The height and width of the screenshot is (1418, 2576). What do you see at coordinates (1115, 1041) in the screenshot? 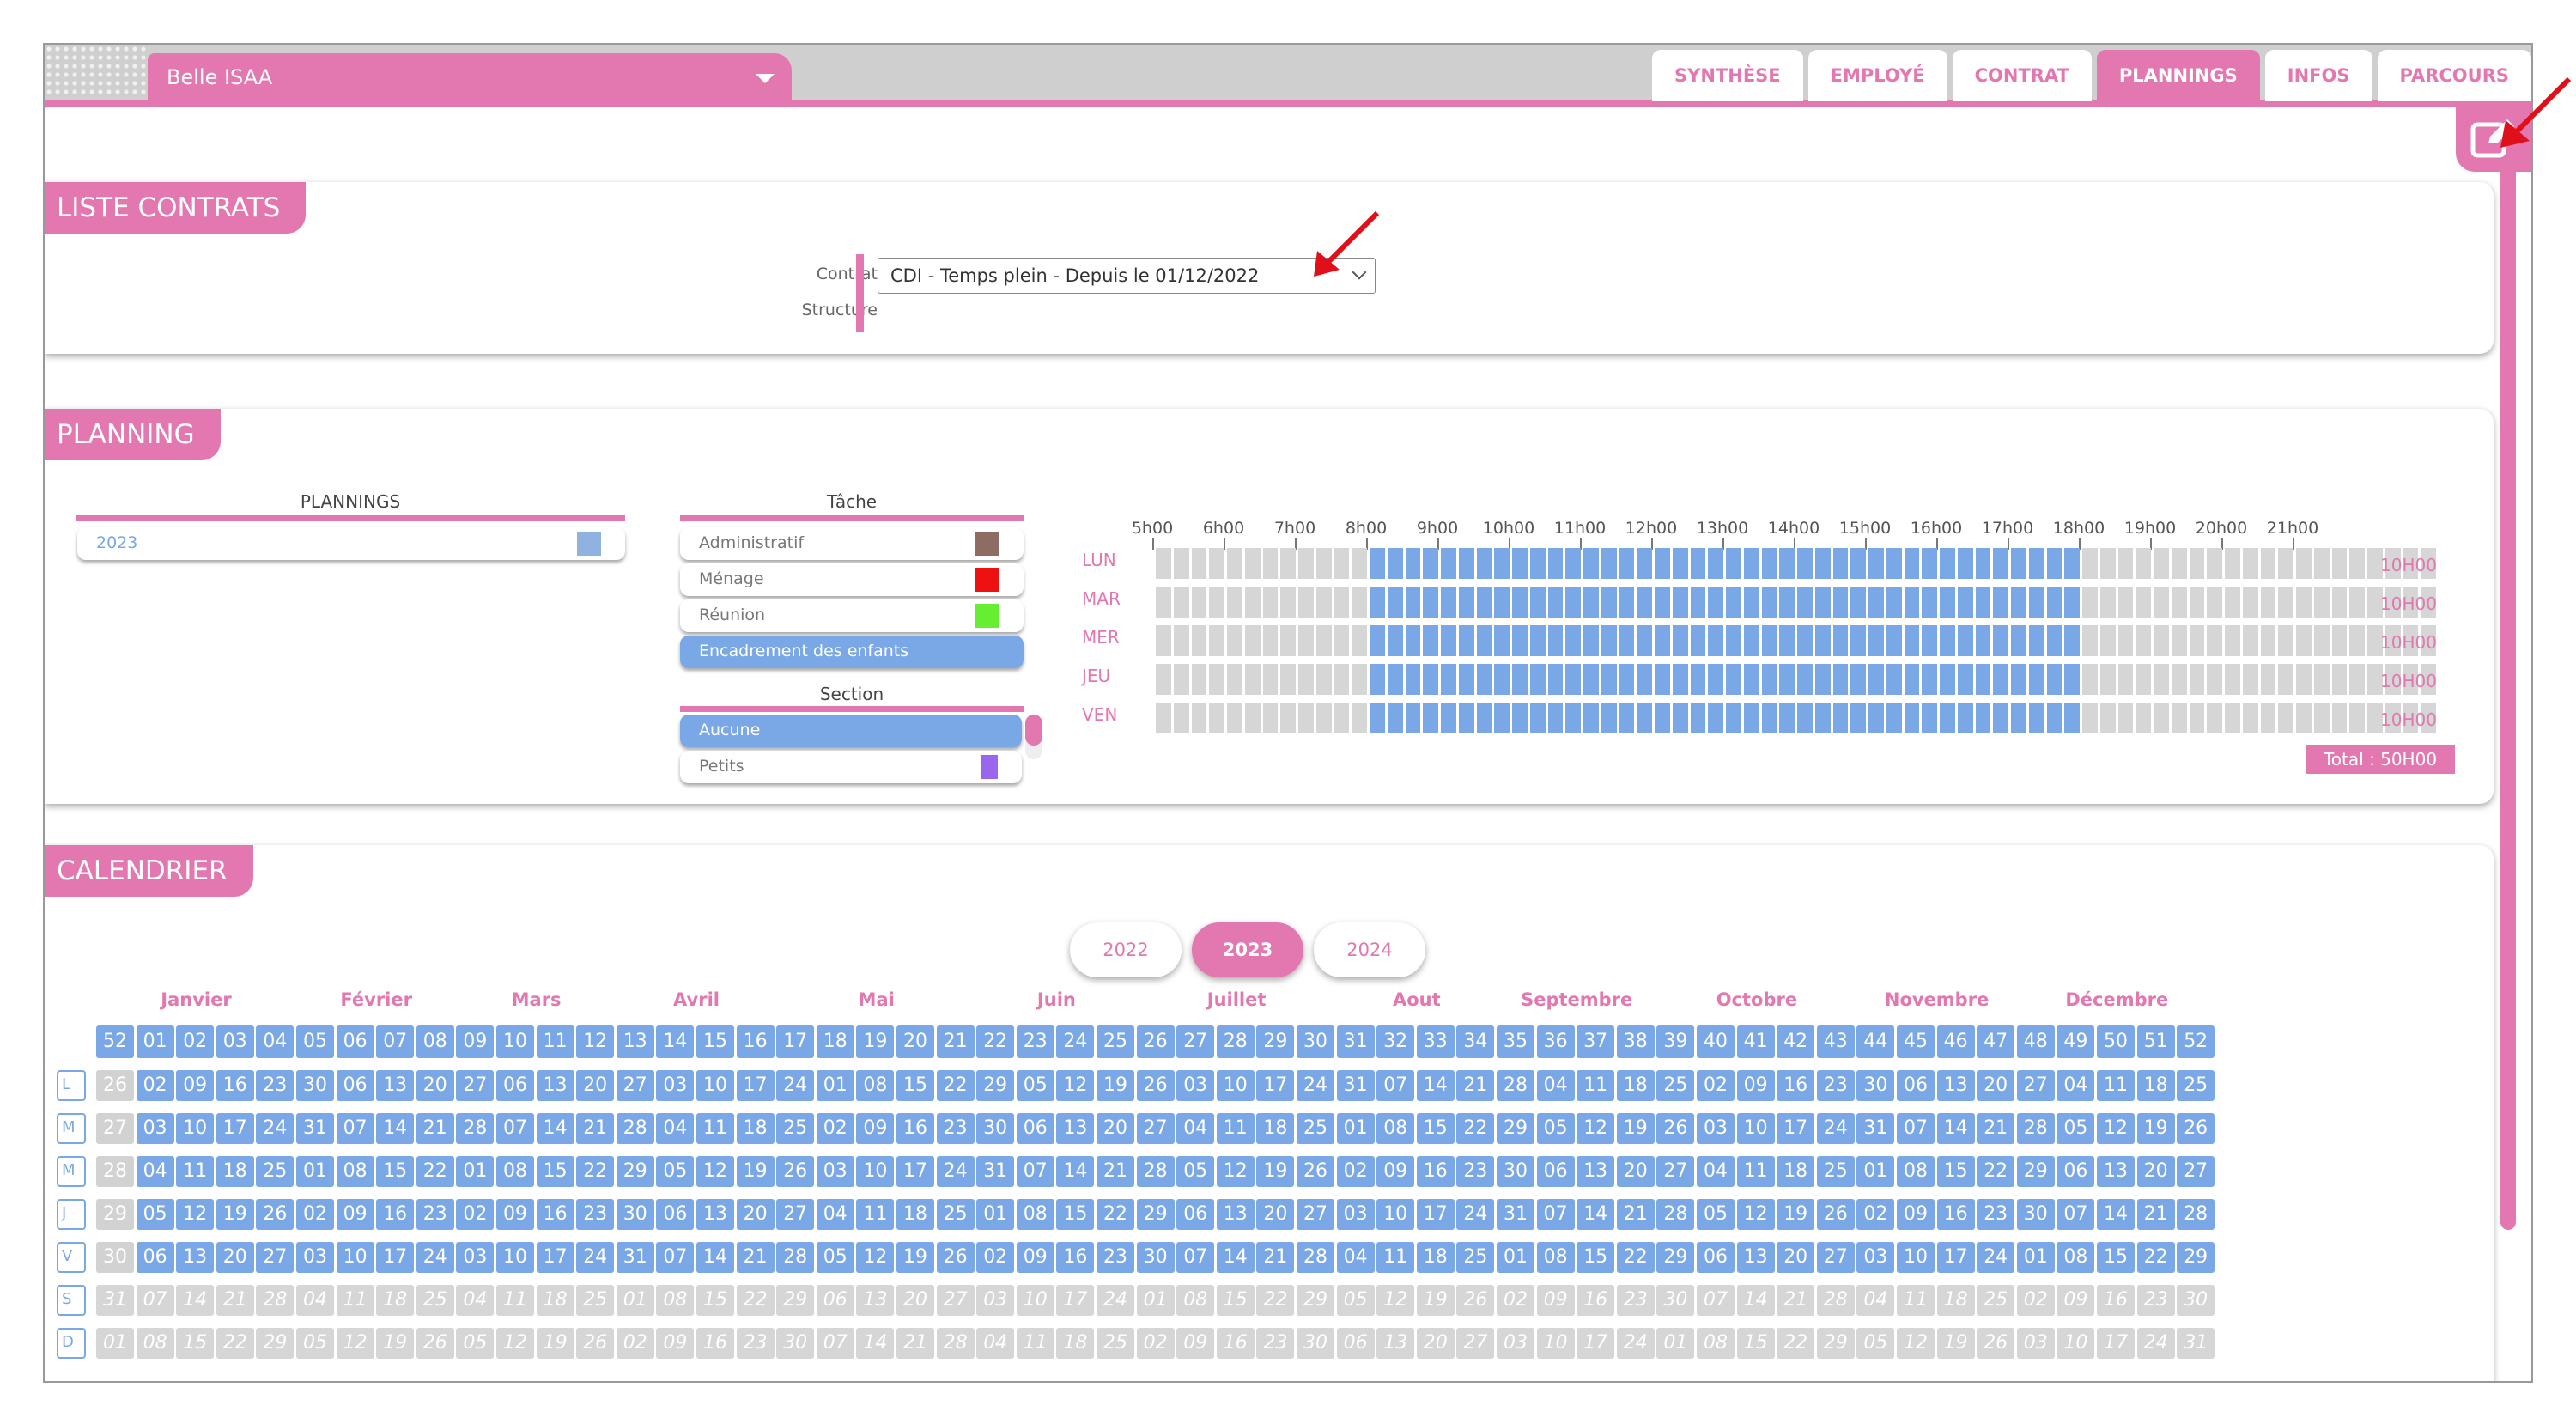
I see `week-number: 25` at bounding box center [1115, 1041].